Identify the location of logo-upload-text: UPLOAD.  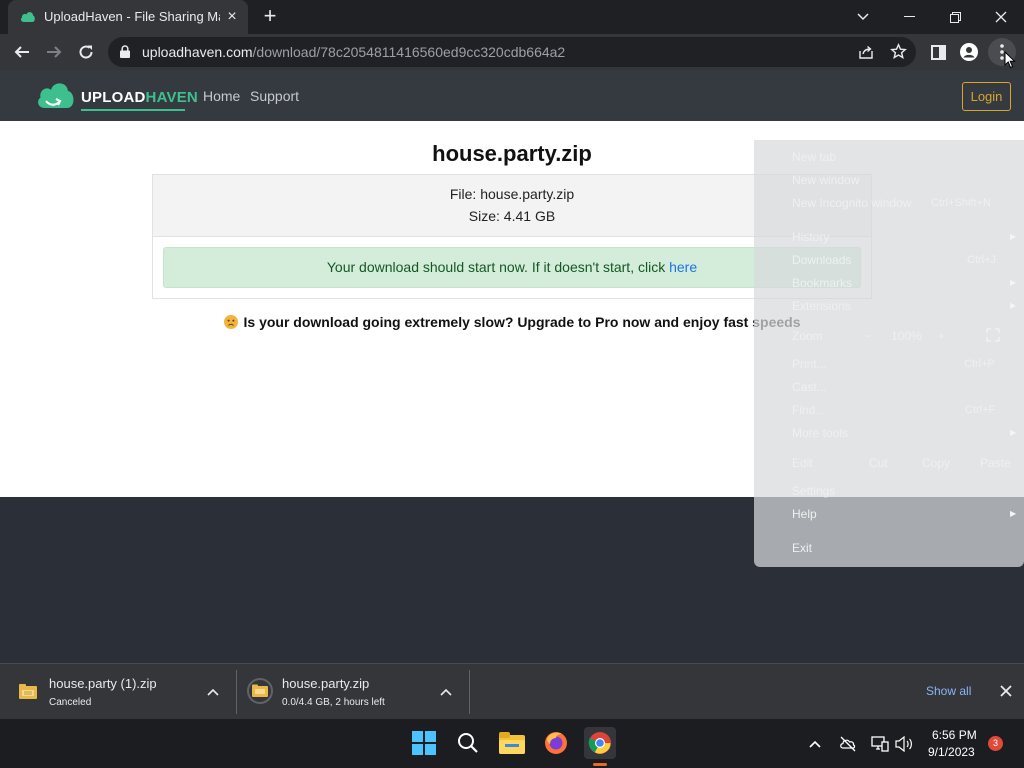
(113, 97).